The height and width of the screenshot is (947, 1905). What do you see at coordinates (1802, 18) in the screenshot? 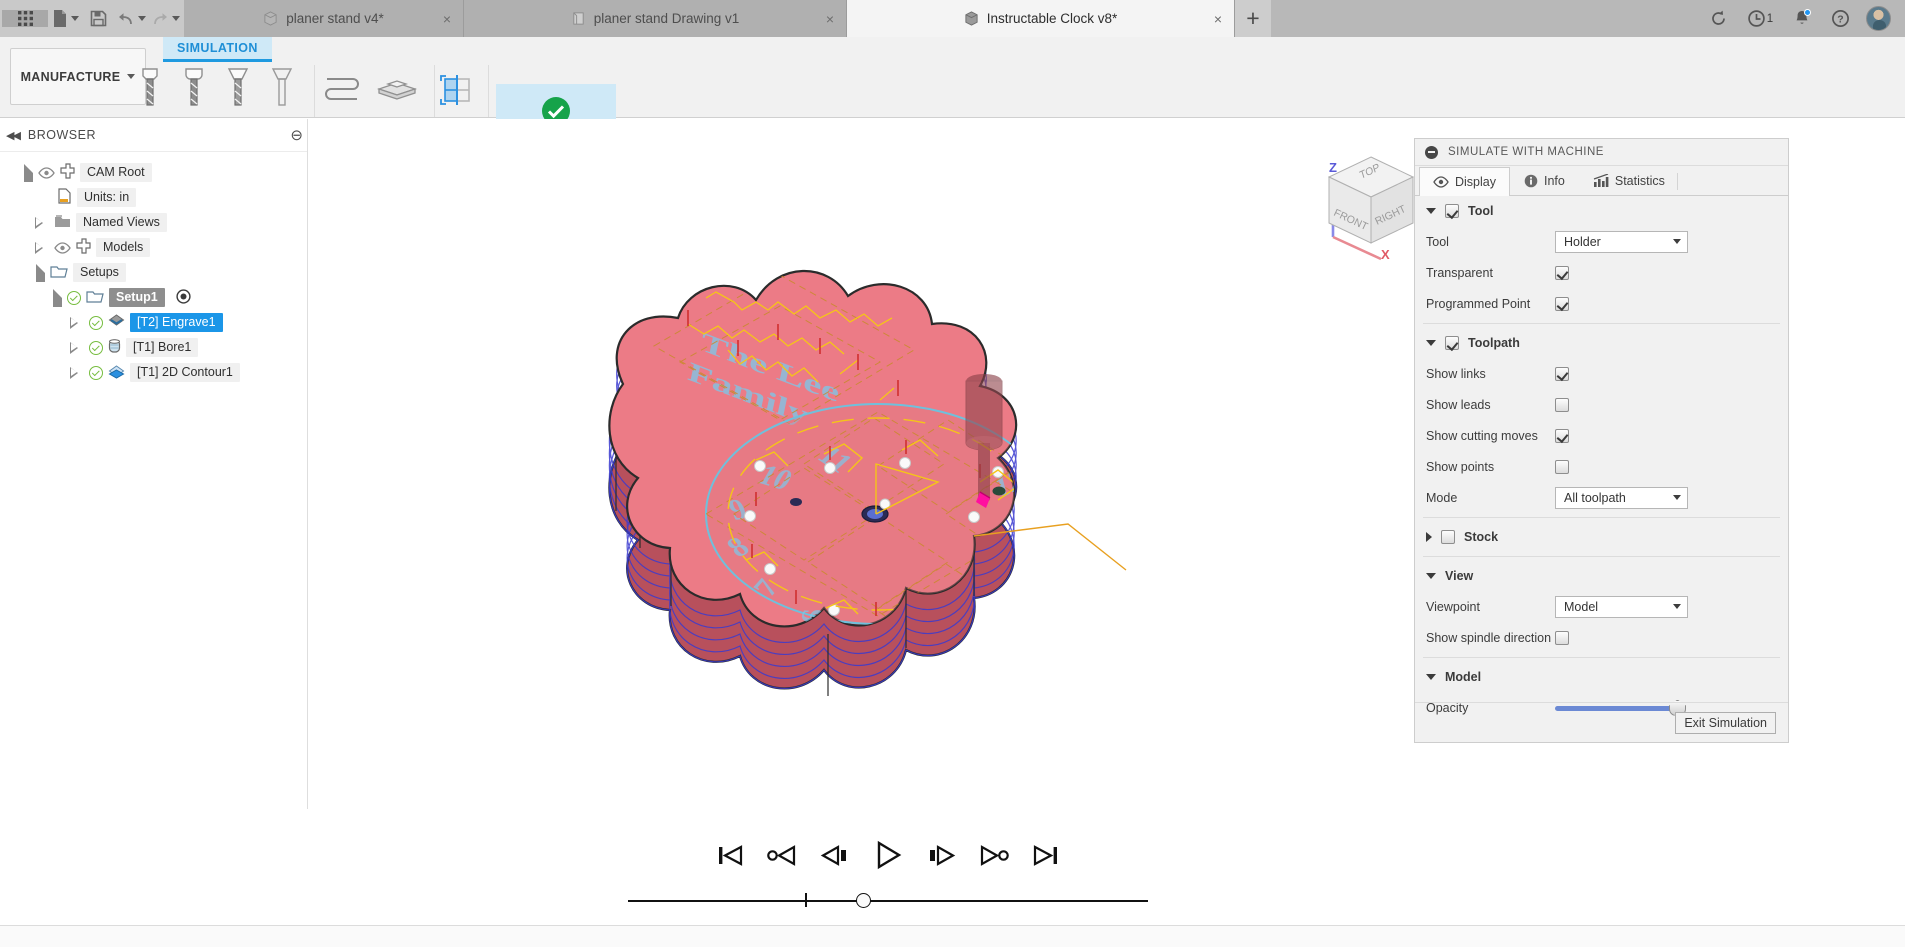
I see `notifications-bell-icon` at bounding box center [1802, 18].